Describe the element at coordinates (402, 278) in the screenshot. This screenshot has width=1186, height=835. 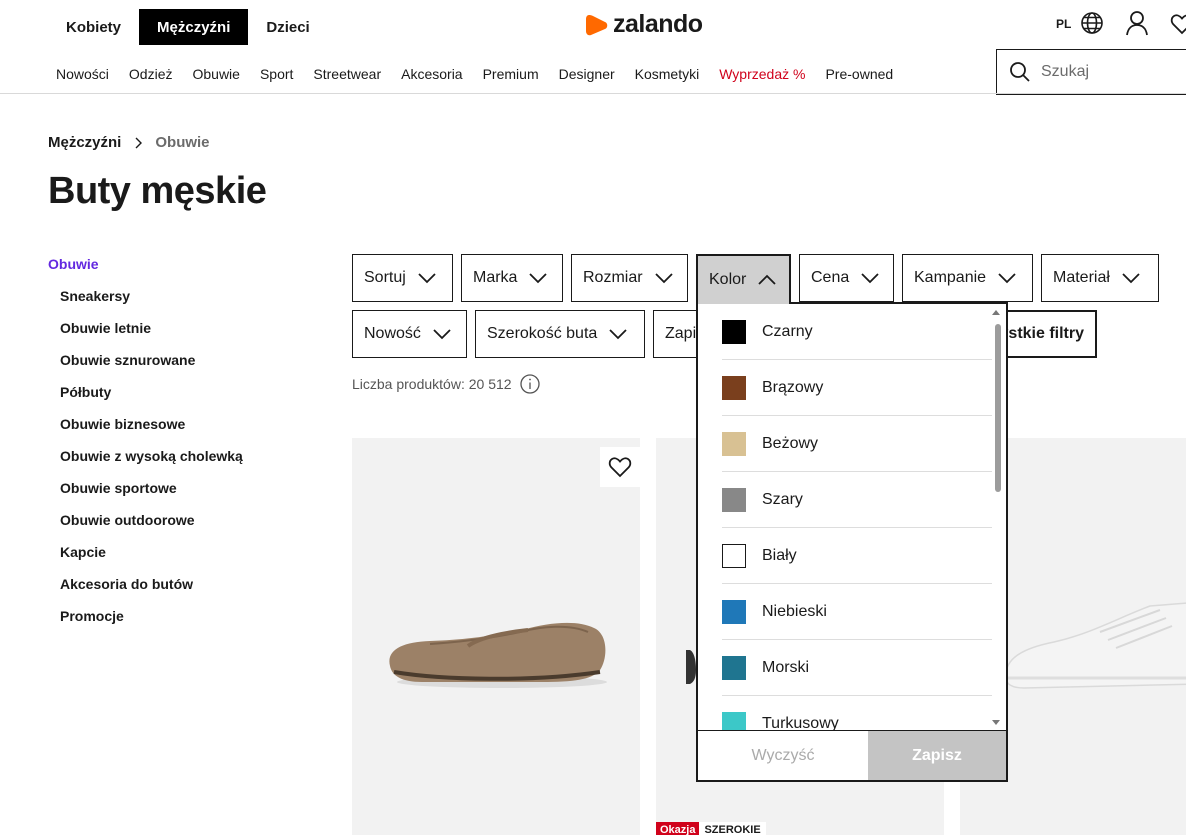
I see `filter-sort-button: Sortuj` at that location.